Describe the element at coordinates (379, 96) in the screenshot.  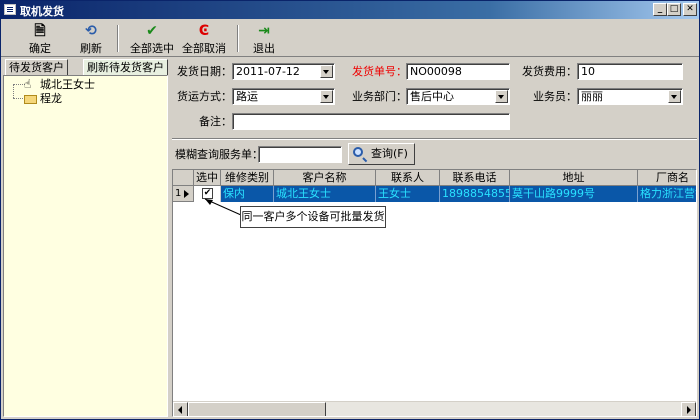
I see `dept-label: 业务部门：` at that location.